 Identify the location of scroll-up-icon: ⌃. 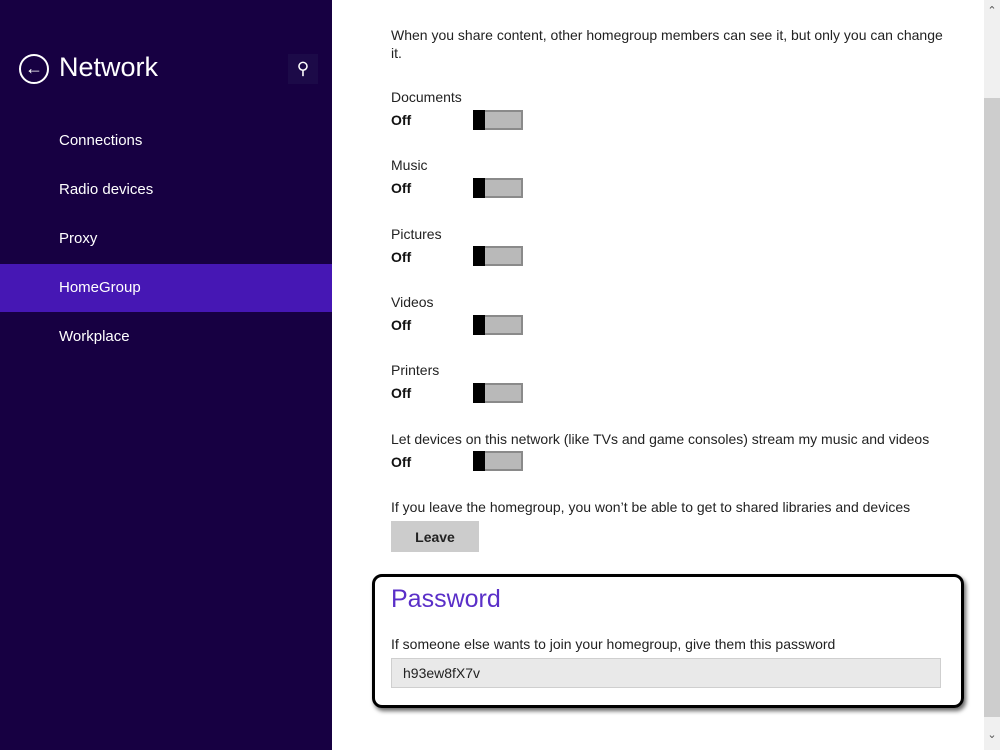
(992, 10).